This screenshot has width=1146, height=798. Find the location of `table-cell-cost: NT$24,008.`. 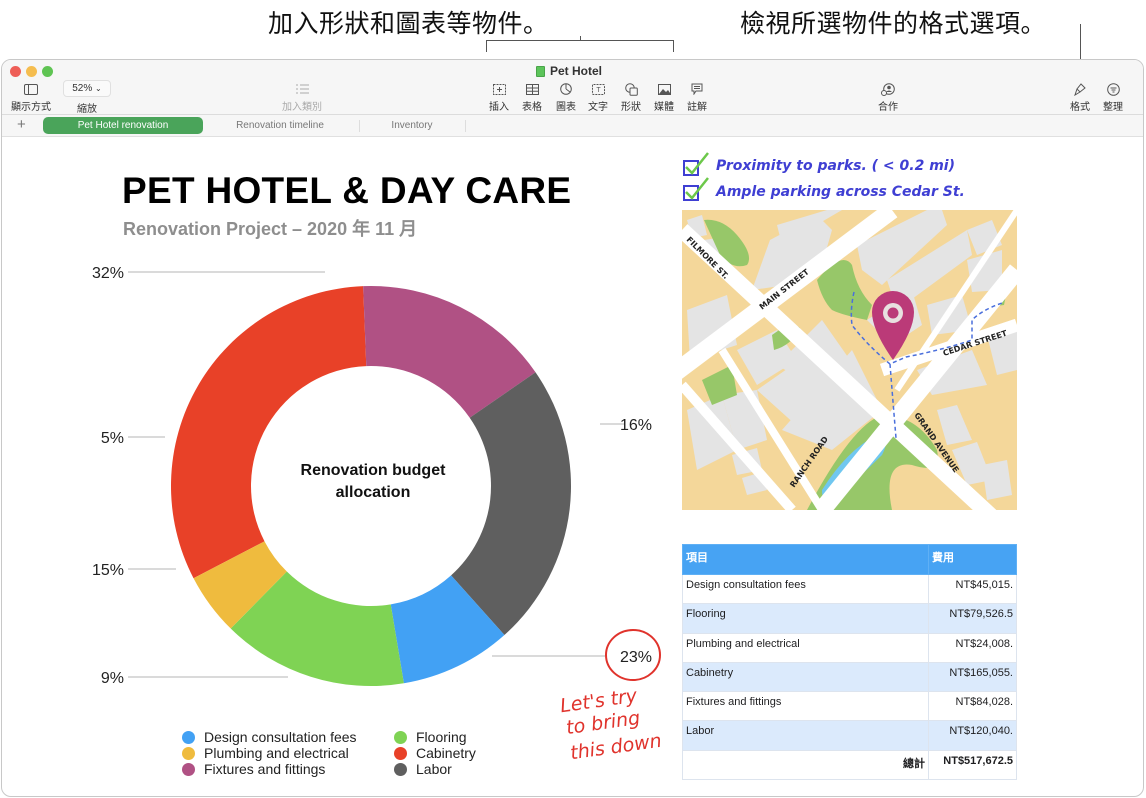

table-cell-cost: NT$24,008. is located at coordinates (972, 647).